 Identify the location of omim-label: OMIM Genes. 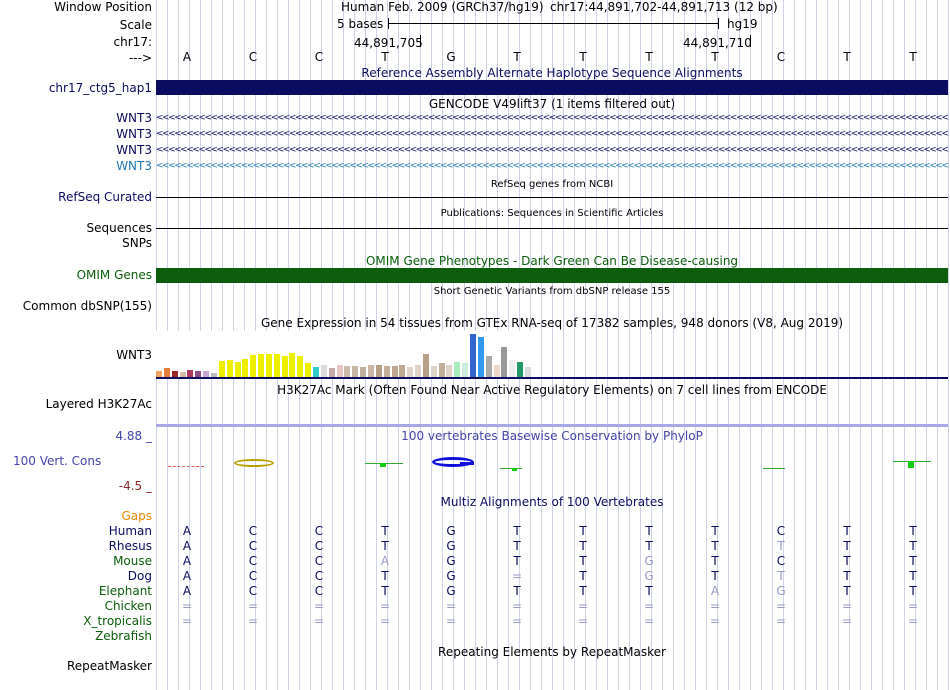
(115, 275).